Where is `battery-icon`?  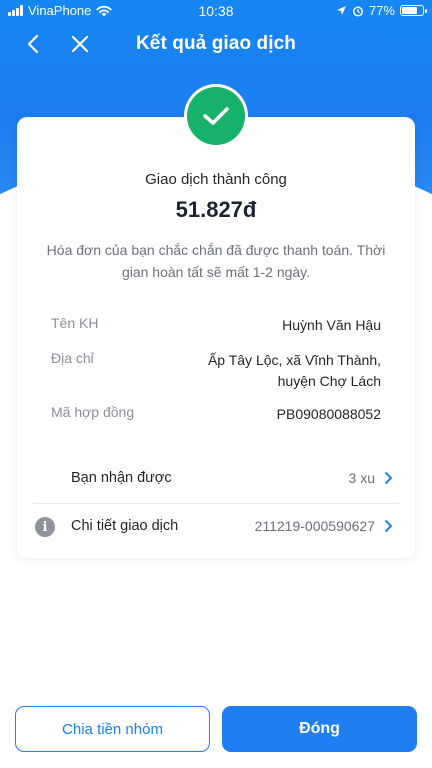
battery-icon is located at coordinates (413, 10).